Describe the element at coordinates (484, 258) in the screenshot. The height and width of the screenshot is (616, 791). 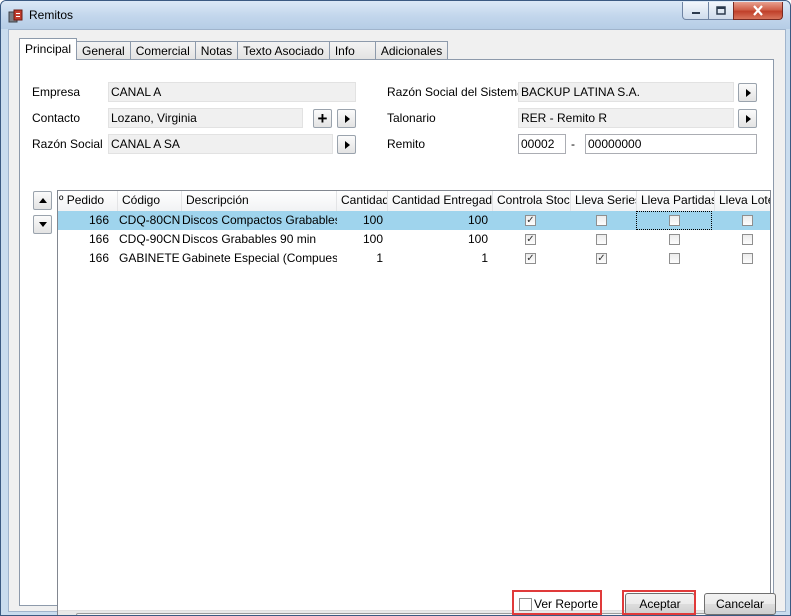
I see `cell-cantidad-entregada: 1` at that location.